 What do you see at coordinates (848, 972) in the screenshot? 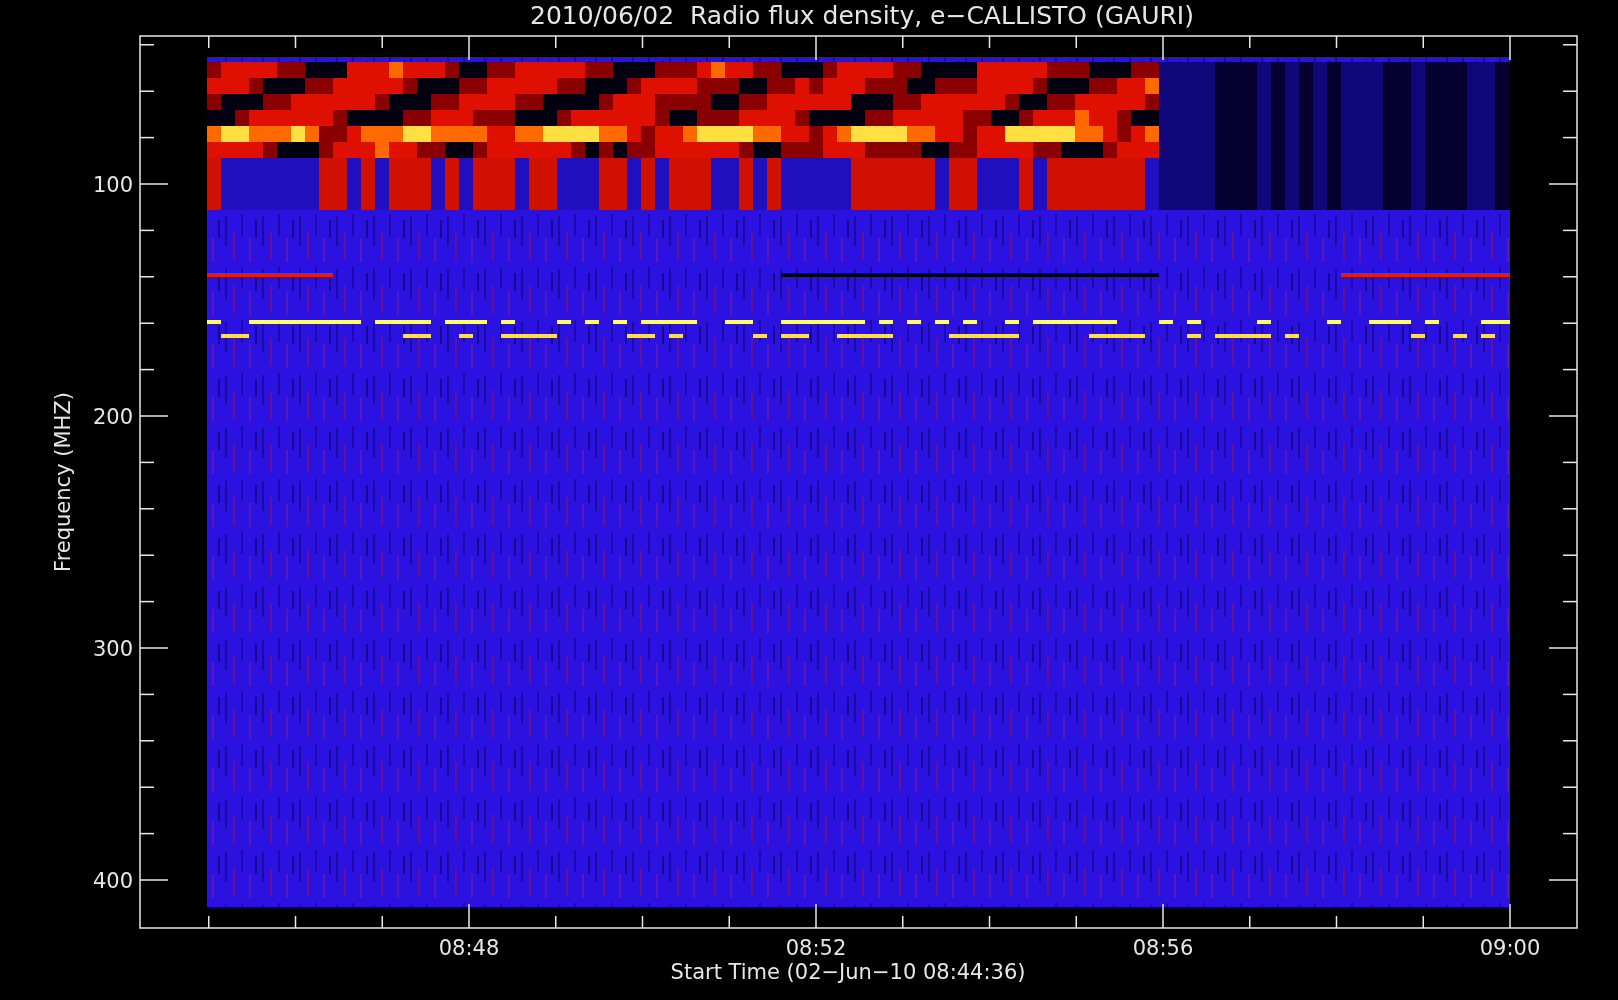
I see `axis-title: Start Time (02−Jun−10 08:44:36)` at bounding box center [848, 972].